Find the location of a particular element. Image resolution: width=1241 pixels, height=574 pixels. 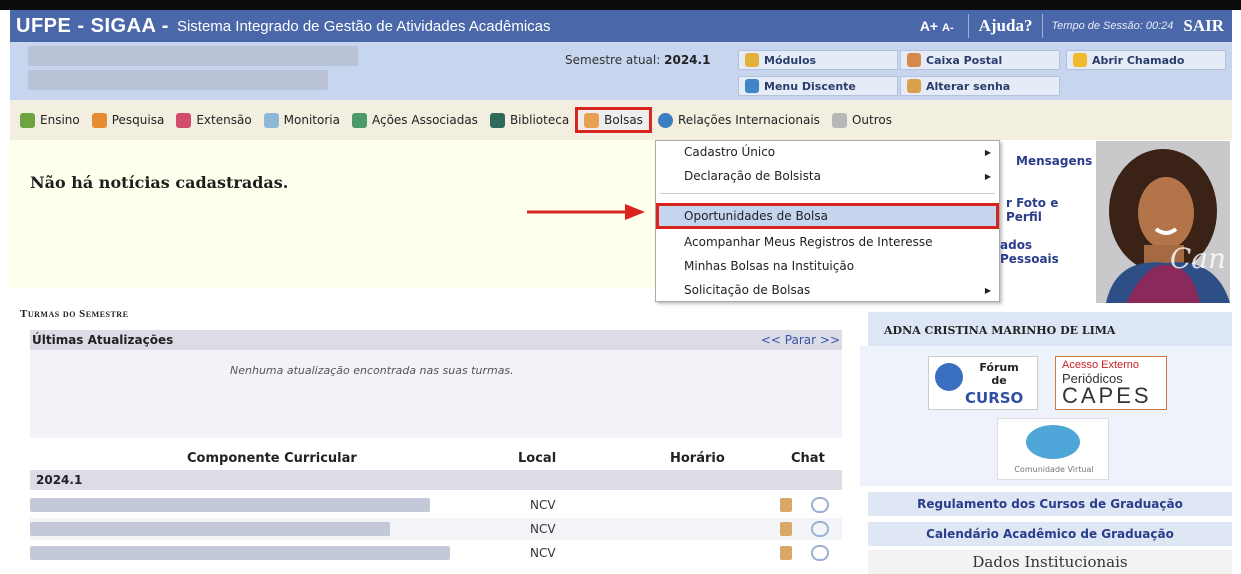

help-link: Ajuda? is located at coordinates (1006, 26).